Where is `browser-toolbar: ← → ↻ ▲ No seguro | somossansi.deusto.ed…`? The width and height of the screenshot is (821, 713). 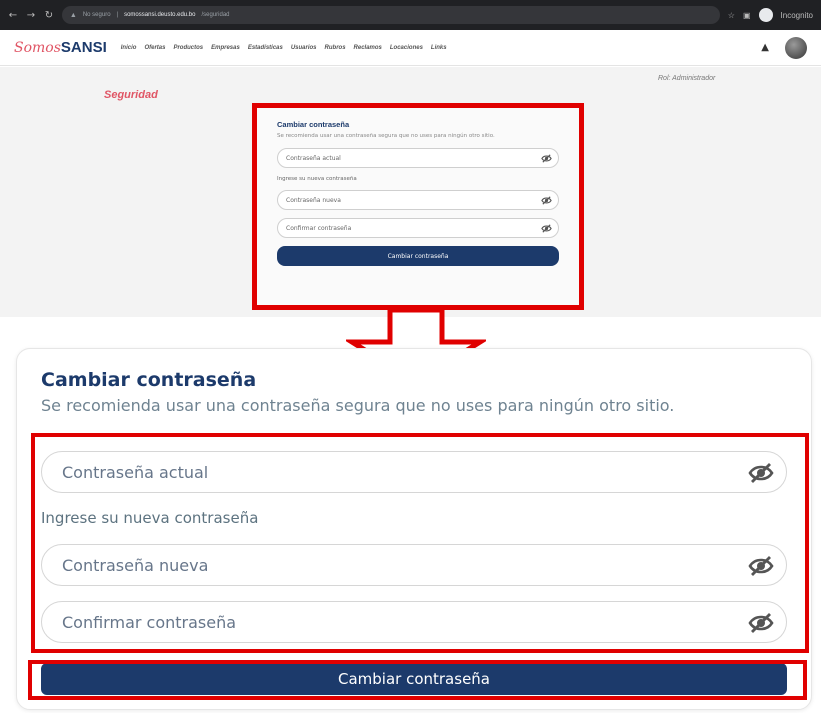
browser-toolbar: ← → ↻ ▲ No seguro | somossansi.deusto.ed… is located at coordinates (410, 15).